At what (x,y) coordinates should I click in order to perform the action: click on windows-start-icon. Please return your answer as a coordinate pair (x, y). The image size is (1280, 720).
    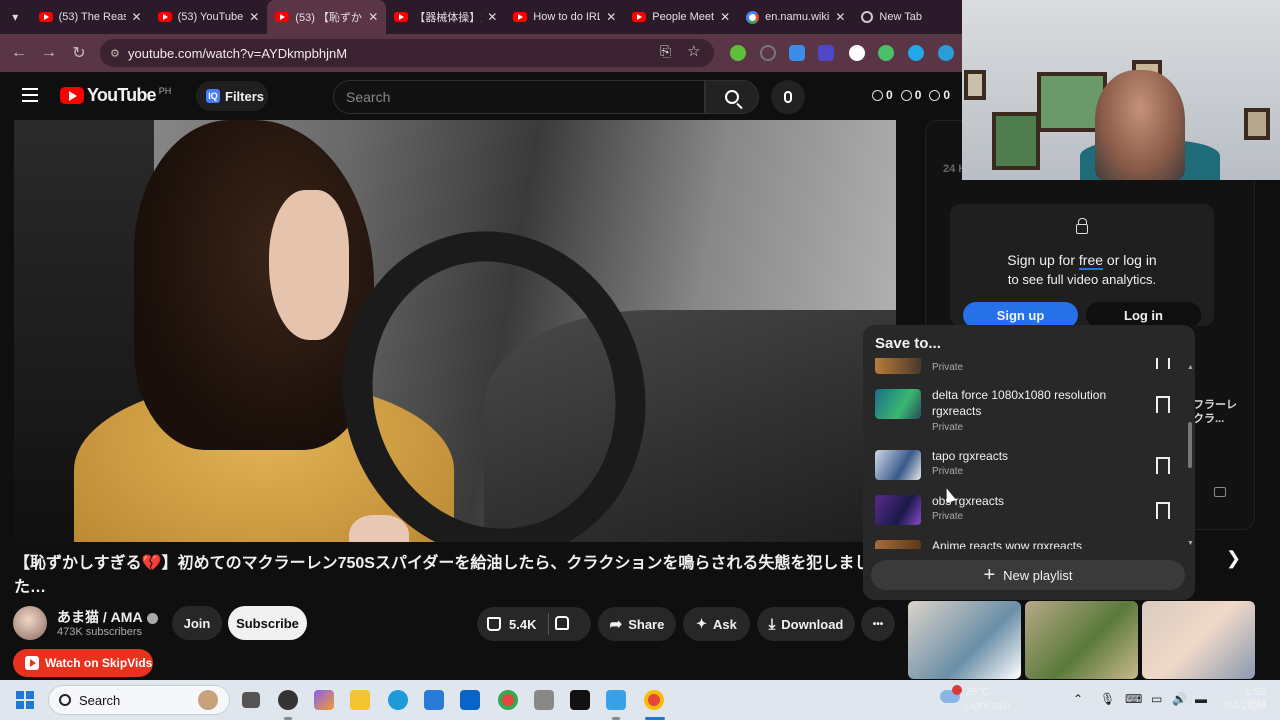
    Looking at the image, I should click on (25, 700).